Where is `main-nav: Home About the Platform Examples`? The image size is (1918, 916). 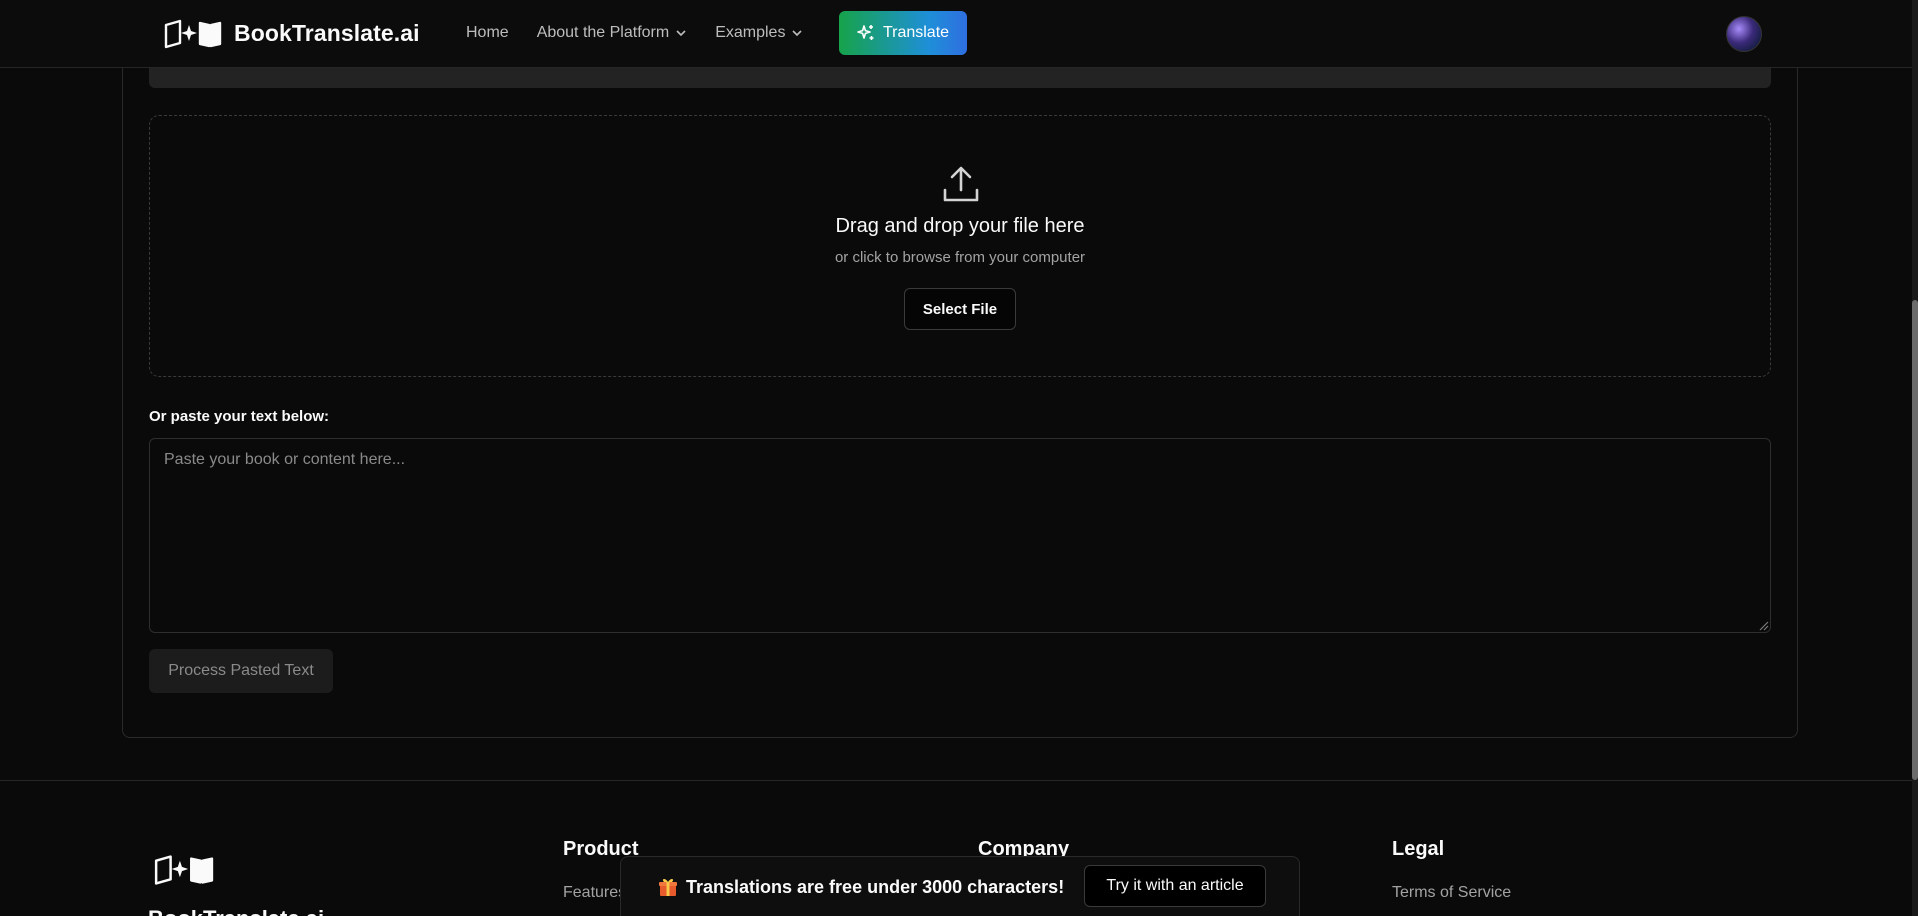
main-nav: Home About the Platform Examples is located at coordinates (648, 33).